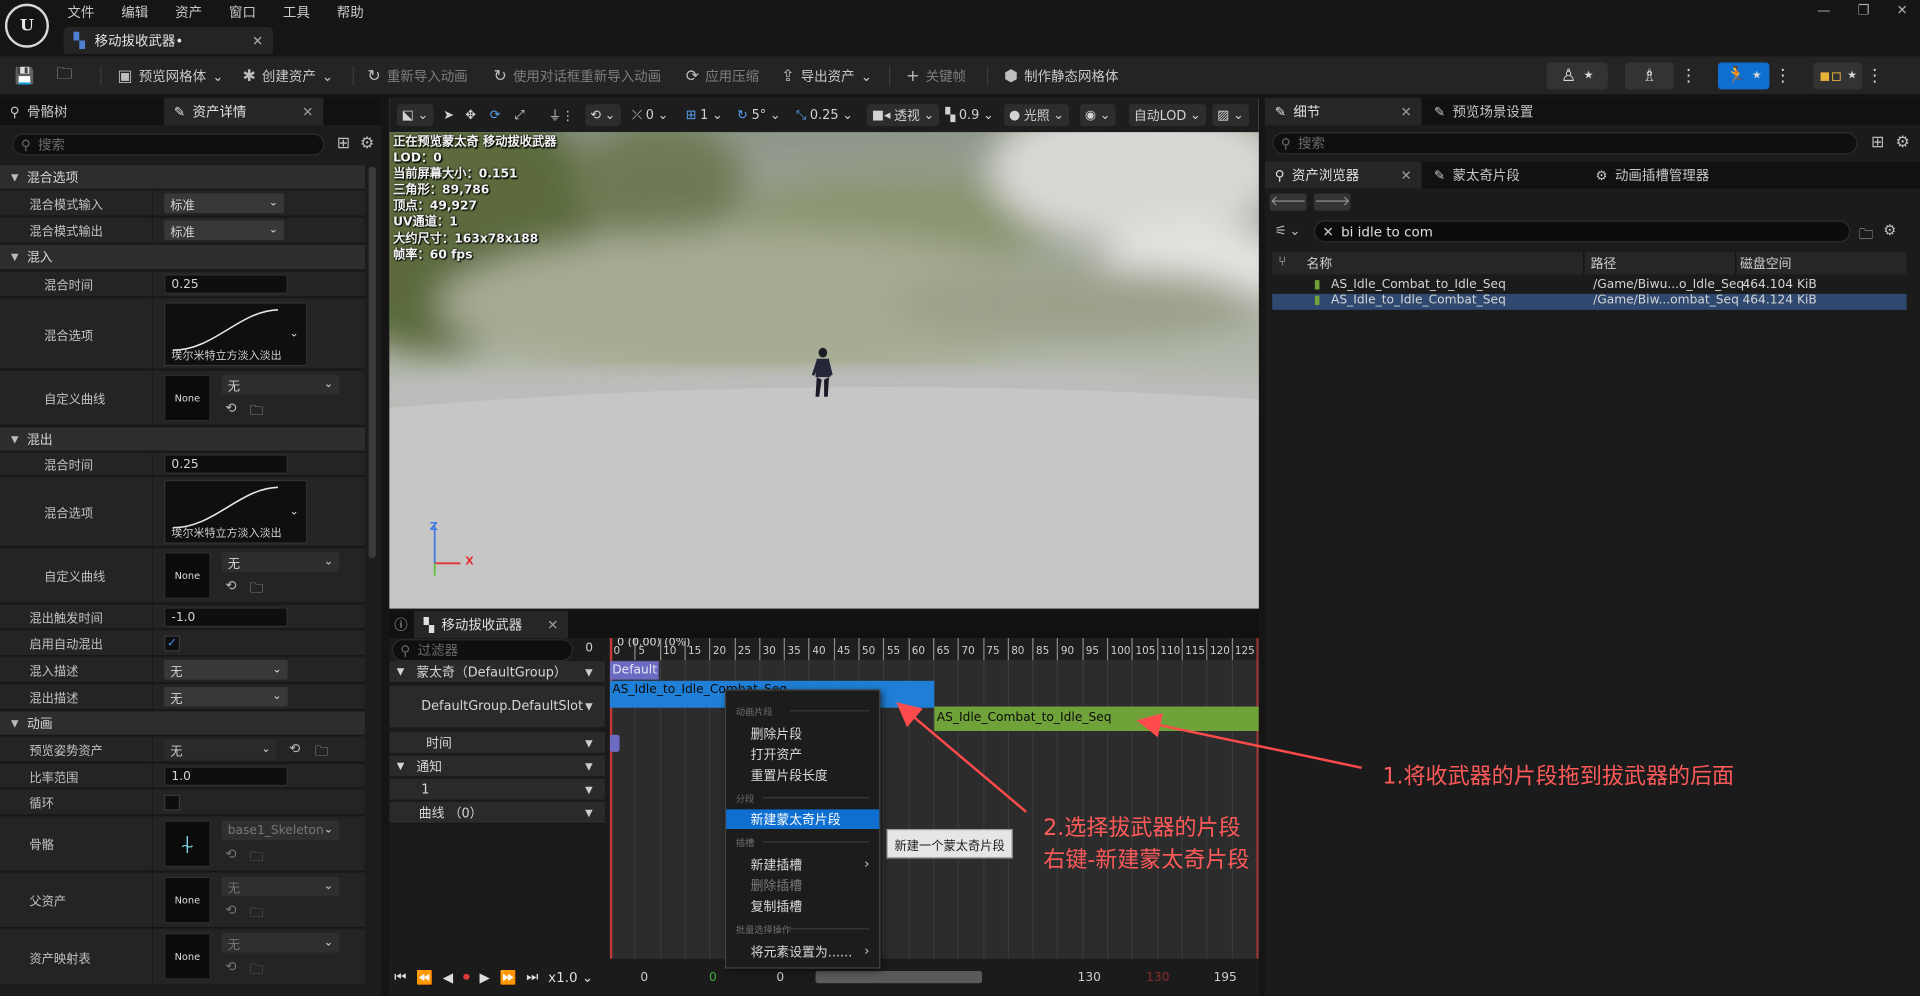  Describe the element at coordinates (1558, 777) in the screenshot. I see `annotation-step-1: 1.将收武器的片段拖到拔武器的后面` at that location.